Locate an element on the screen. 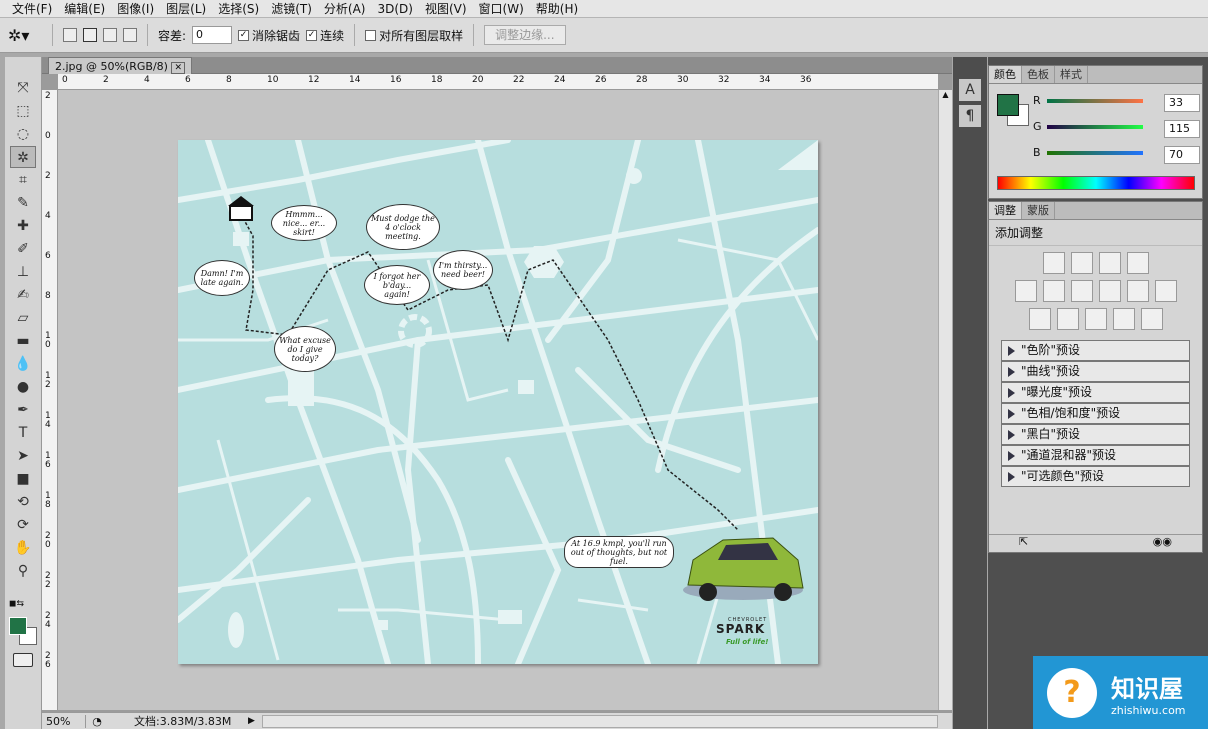 The width and height of the screenshot is (1208, 729). 3d-rotate-tool-icon: ⟲ is located at coordinates (23, 502).